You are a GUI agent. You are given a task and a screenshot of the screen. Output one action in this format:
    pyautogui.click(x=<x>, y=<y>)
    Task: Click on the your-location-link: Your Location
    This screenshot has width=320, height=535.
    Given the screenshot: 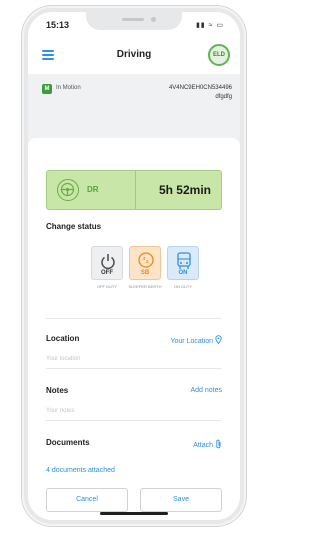 What is the action you would take?
    pyautogui.click(x=196, y=340)
    